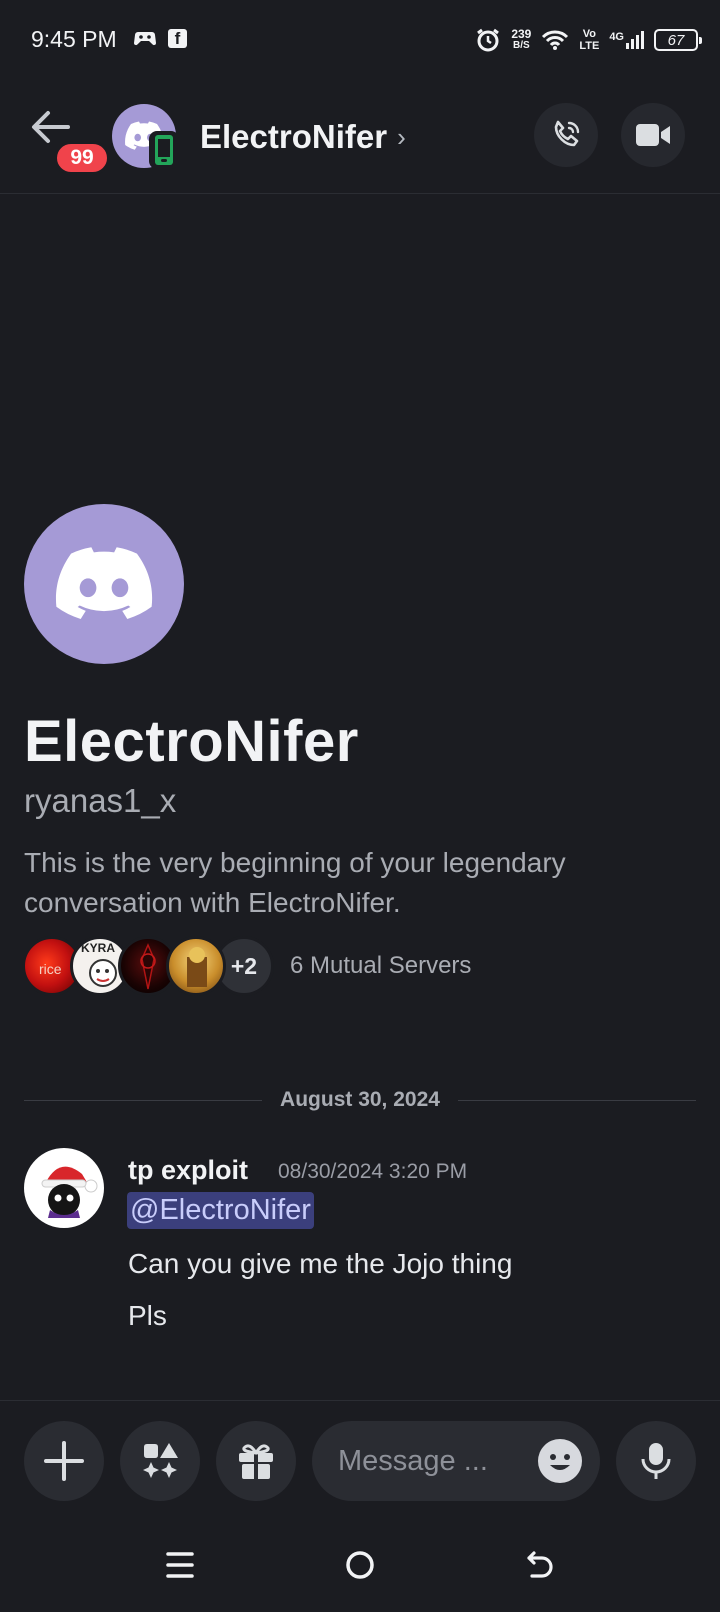 This screenshot has width=720, height=1612. I want to click on cell-signal-icon: 4G, so click(626, 40).